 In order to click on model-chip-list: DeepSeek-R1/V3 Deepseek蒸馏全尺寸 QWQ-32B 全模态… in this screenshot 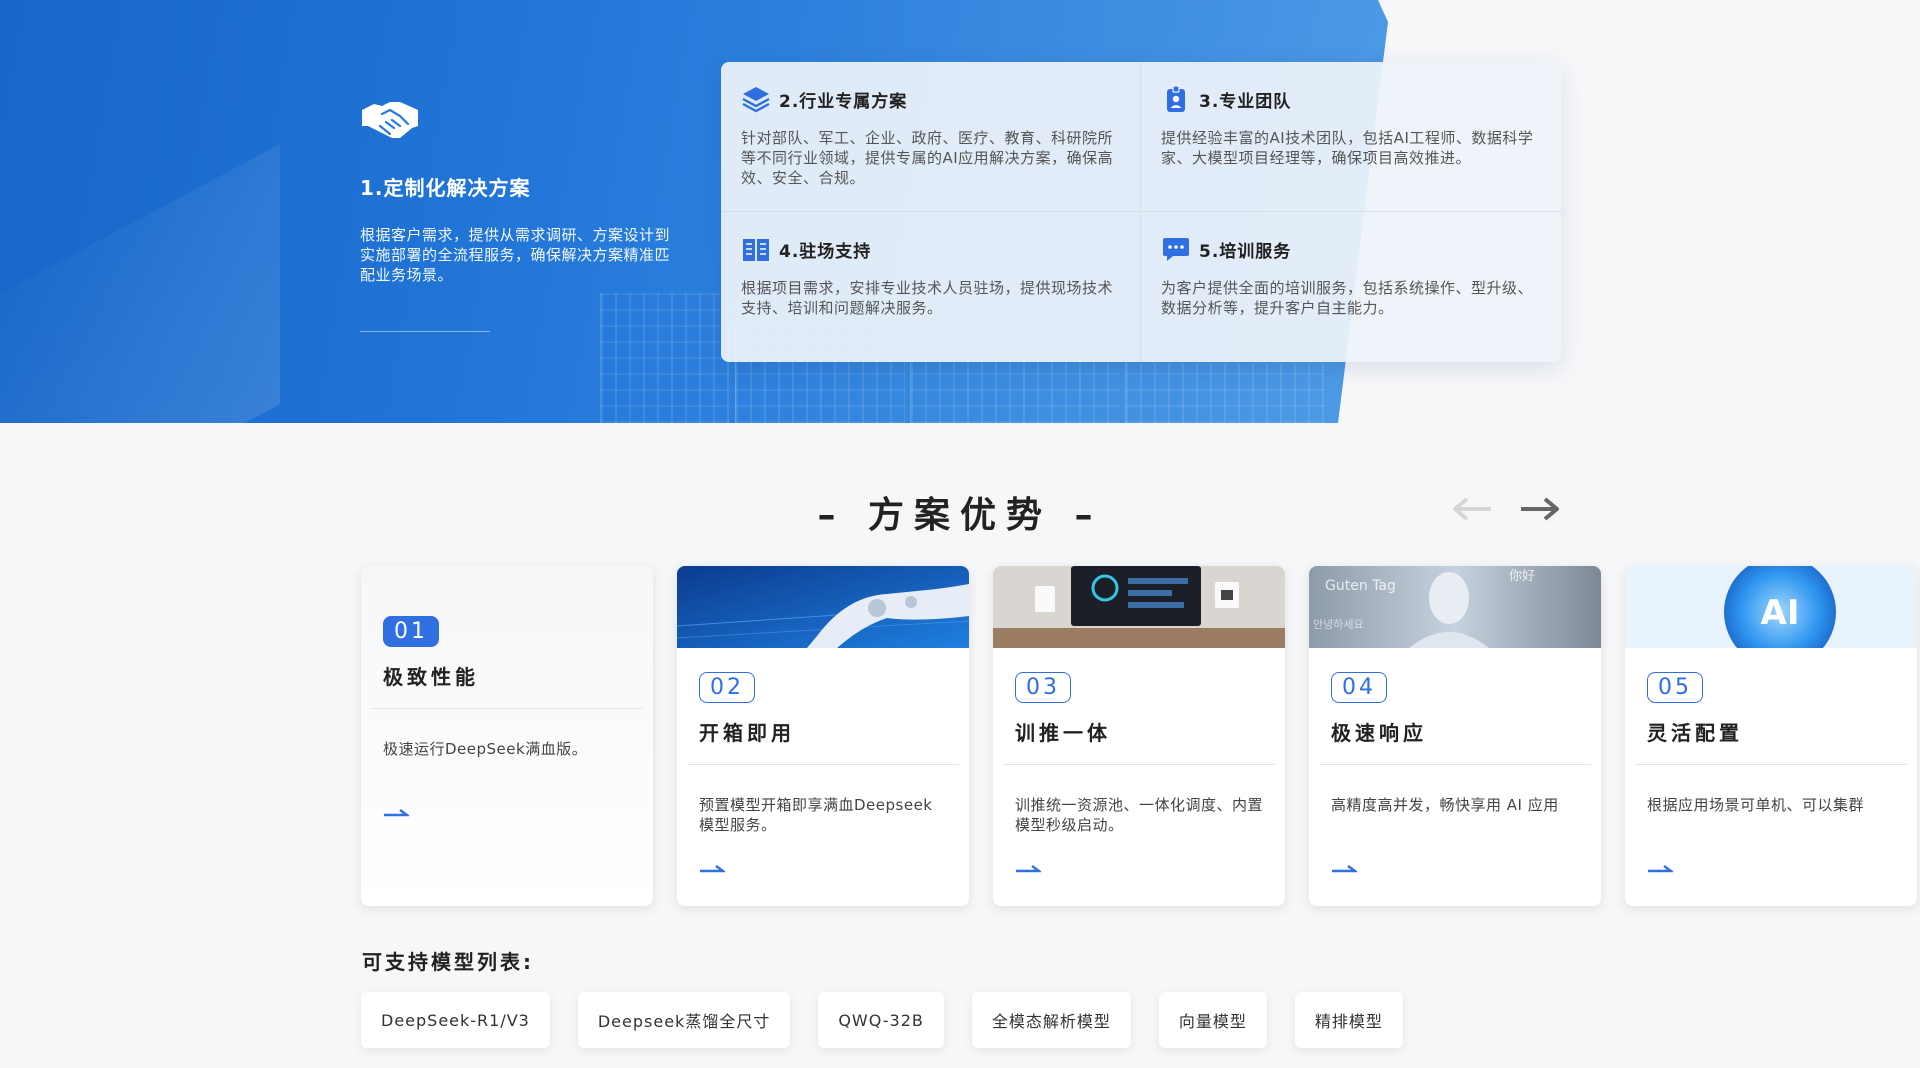, I will do `click(882, 1020)`.